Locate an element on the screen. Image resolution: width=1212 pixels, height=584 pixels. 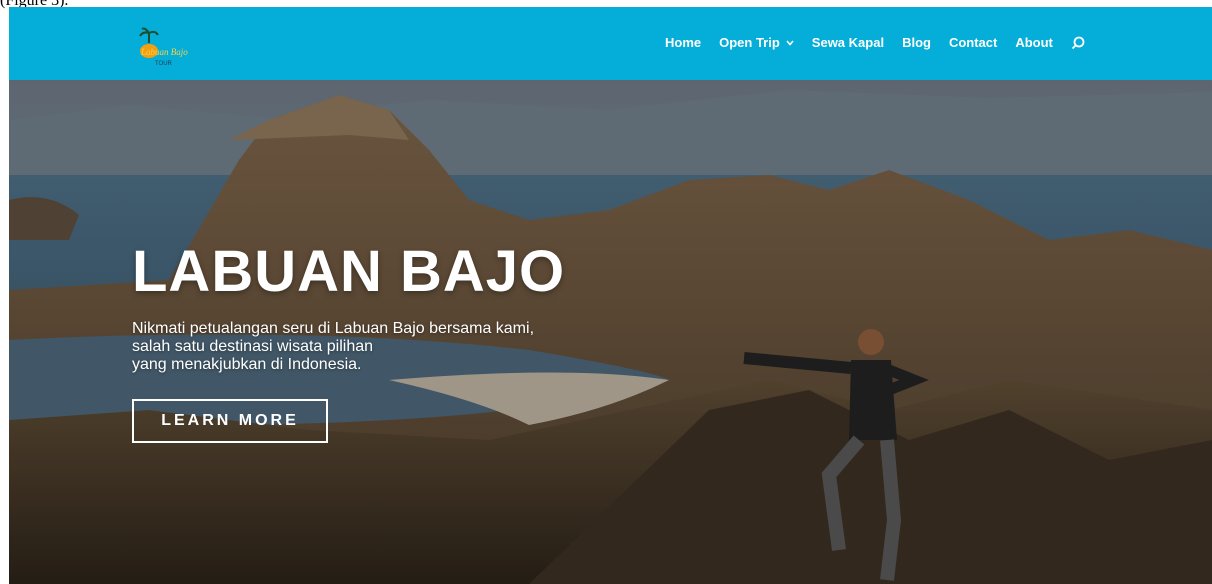
hero-description-line-3: yang menakjubkan di Indonesia. is located at coordinates (247, 364).